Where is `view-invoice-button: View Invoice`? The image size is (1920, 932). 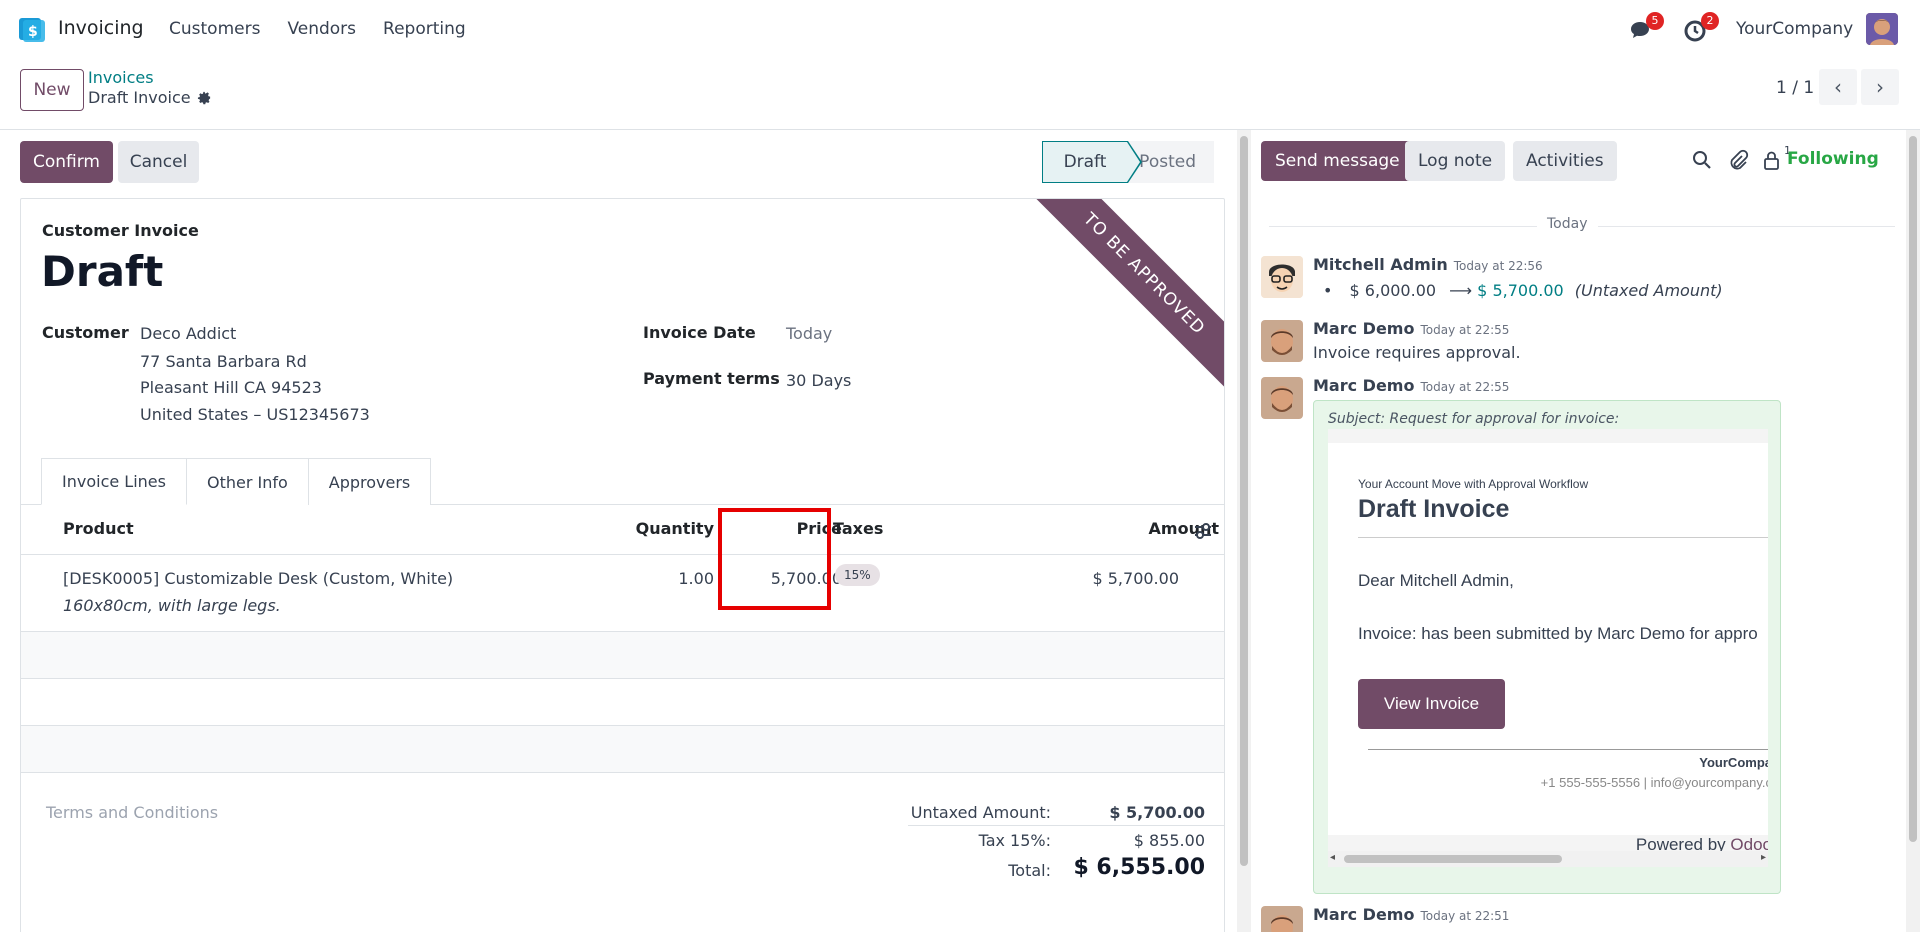
view-invoice-button: View Invoice is located at coordinates (1431, 704).